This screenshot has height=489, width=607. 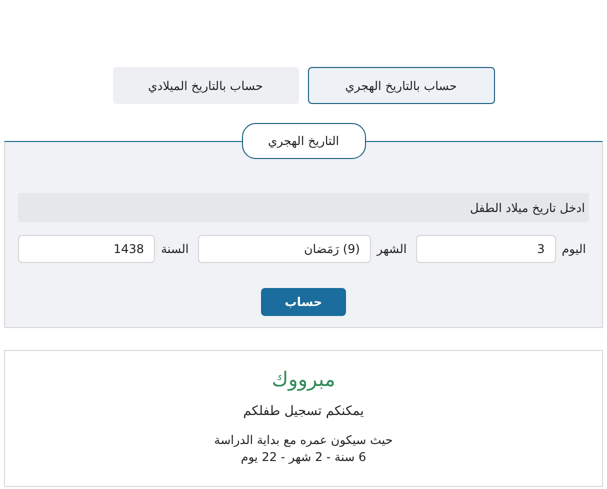 What do you see at coordinates (205, 85) in the screenshot?
I see `tab: حساب بالتاريخ الميلادي` at bounding box center [205, 85].